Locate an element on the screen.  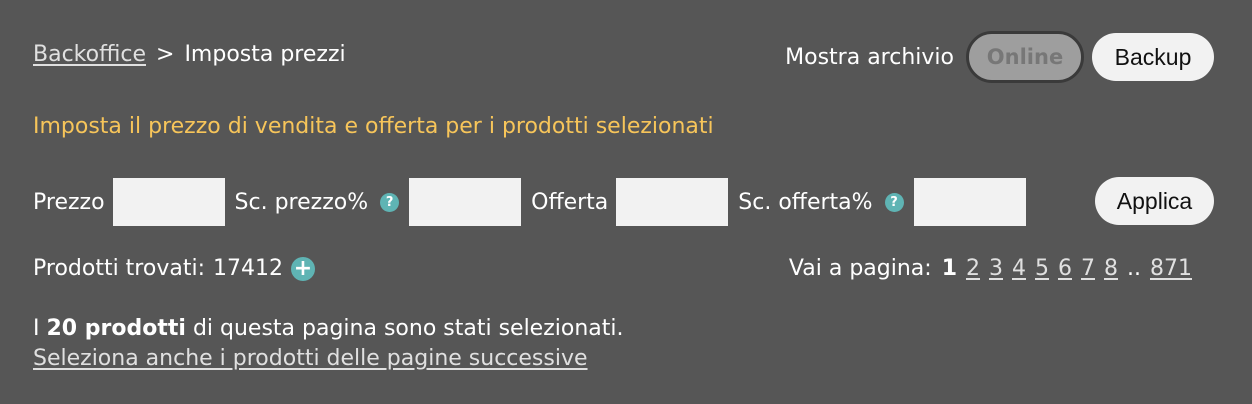
breadcrumb: Backoffice > Imposta prezzi is located at coordinates (189, 54).